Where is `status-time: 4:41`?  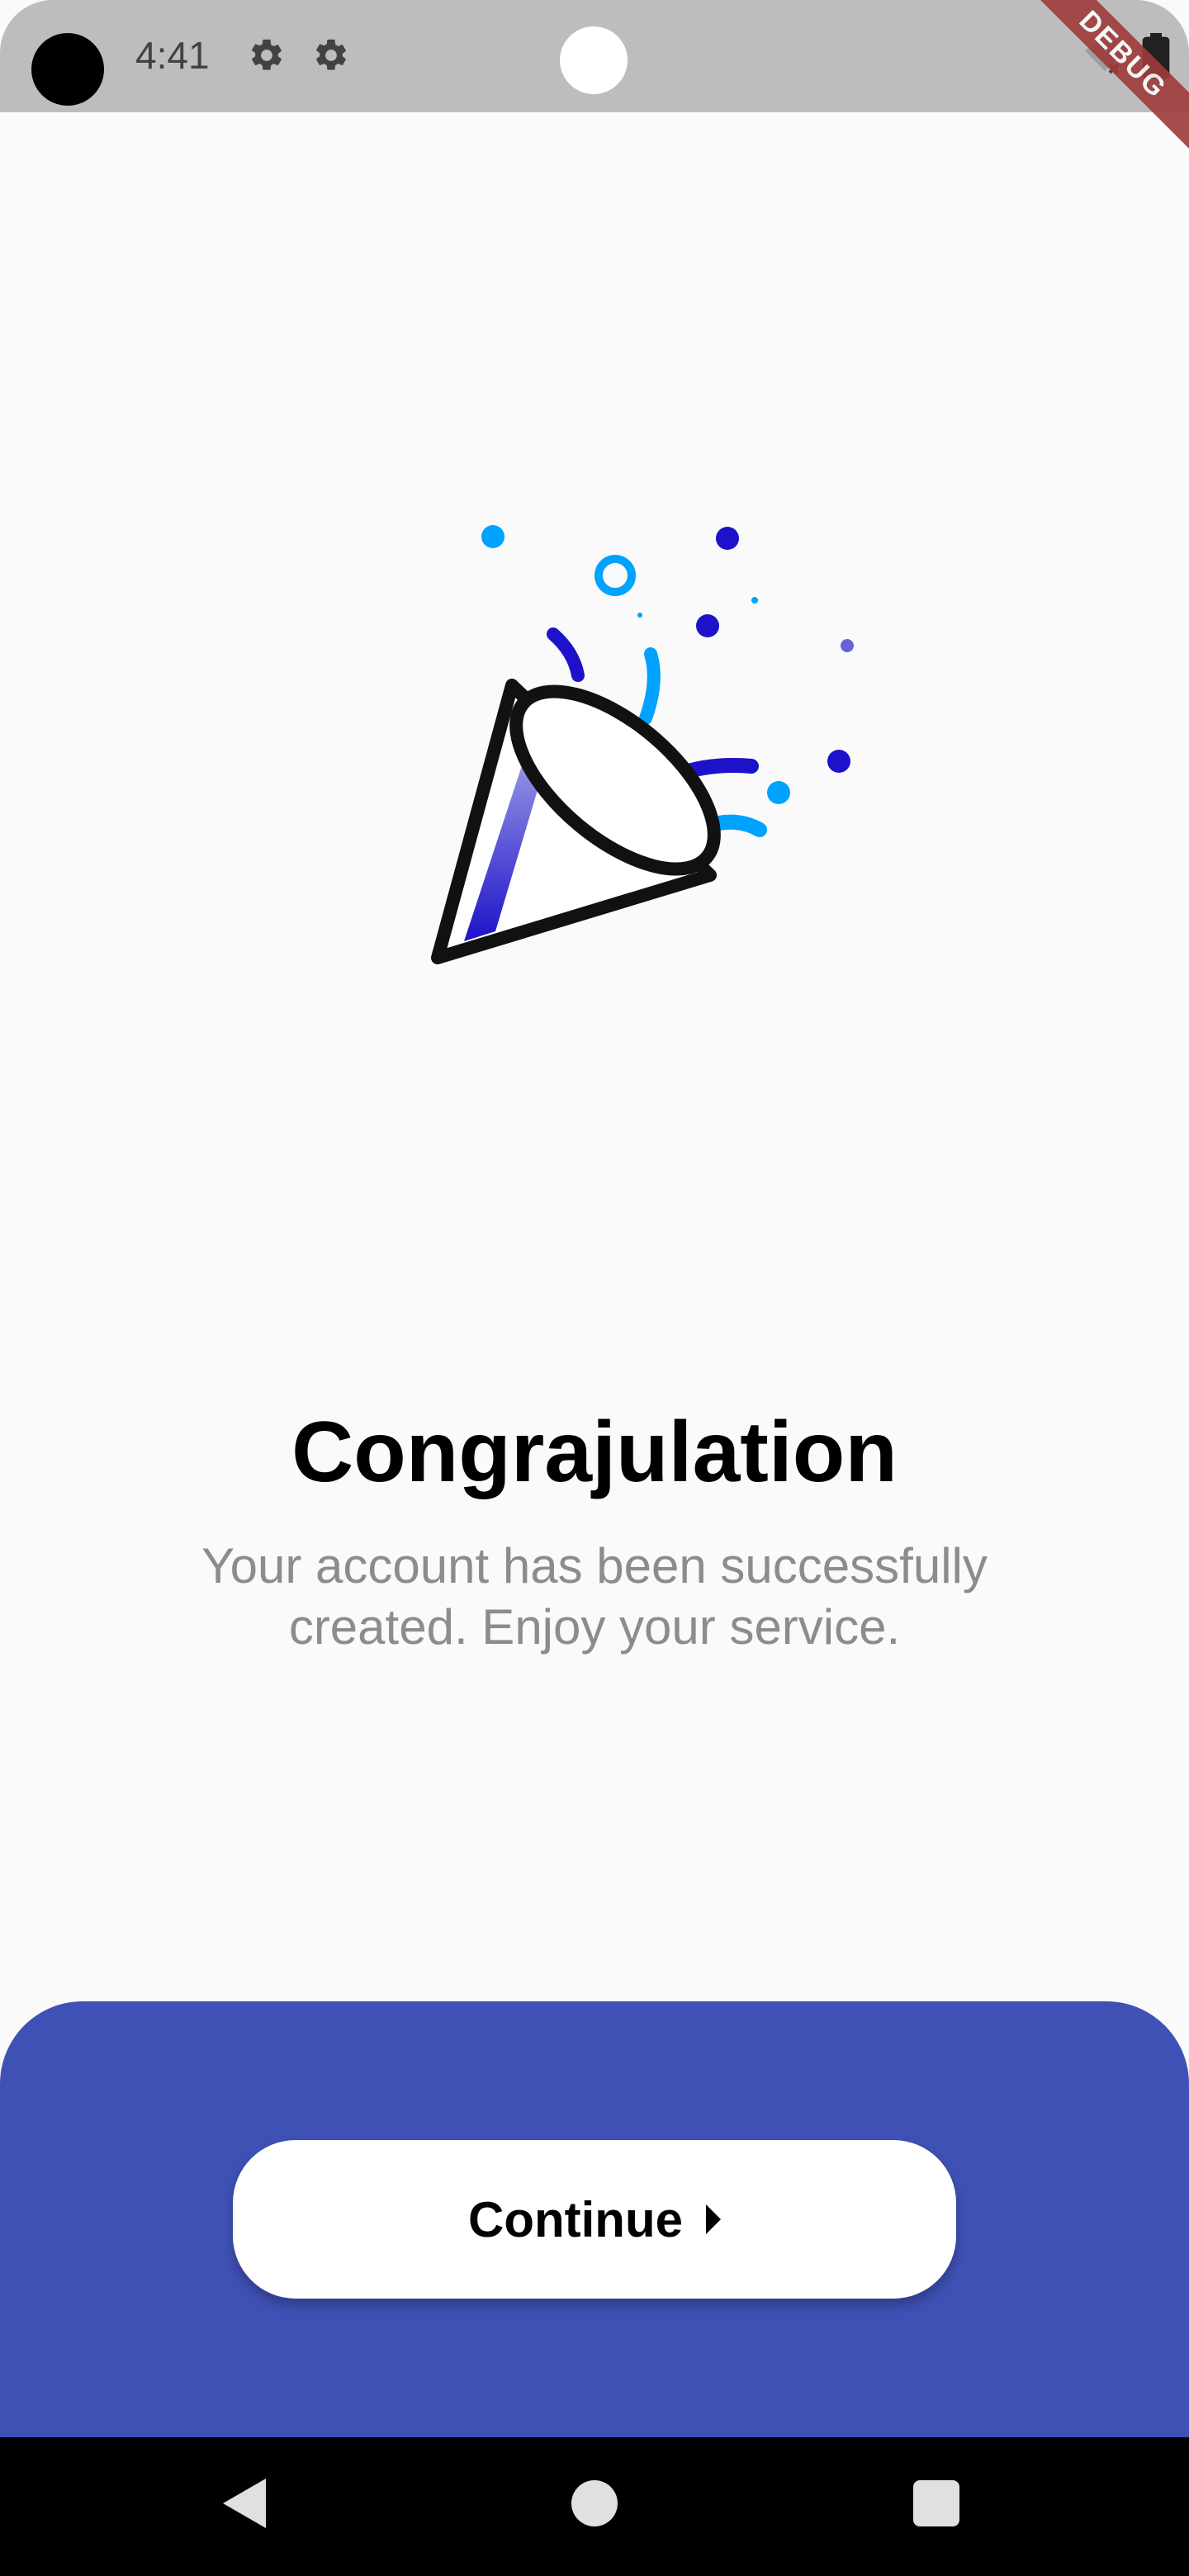 status-time: 4:41 is located at coordinates (172, 55).